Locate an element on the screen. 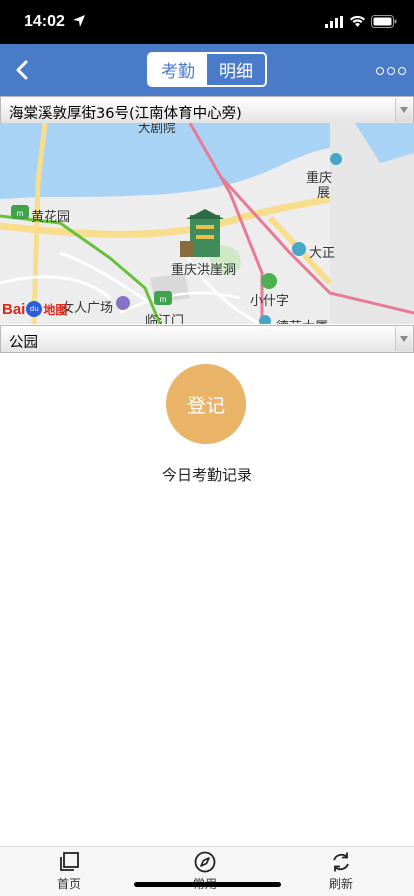  bottom-tab-bar: 首页 常用 刷新 is located at coordinates (207, 871).